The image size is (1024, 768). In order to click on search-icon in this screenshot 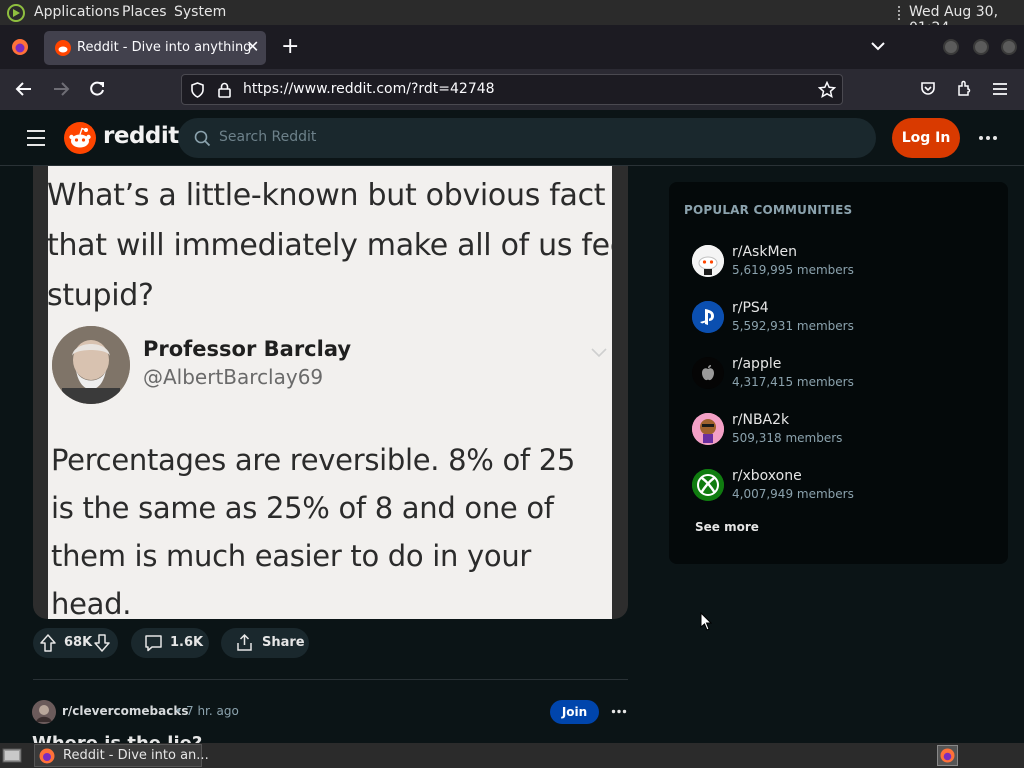, I will do `click(202, 138)`.